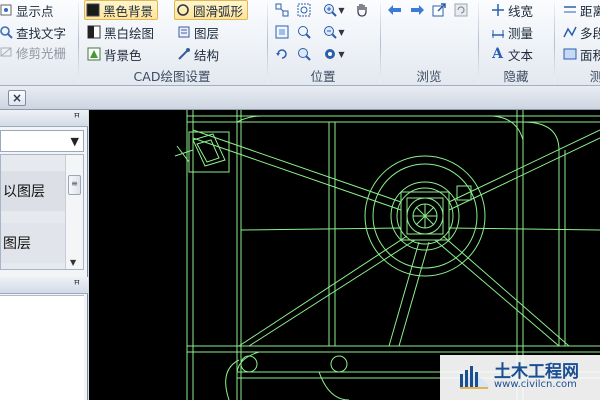 The width and height of the screenshot is (600, 400). I want to click on cad-settings-group: 黑色背景 圆滑弧形 黑白绘图 图层 背景色 结构 CAD绘图设置, so click(173, 43).